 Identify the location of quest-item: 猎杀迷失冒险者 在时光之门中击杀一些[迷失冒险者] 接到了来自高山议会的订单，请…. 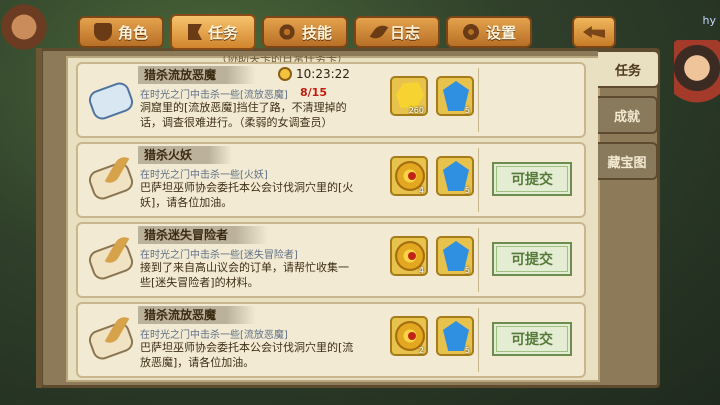
(331, 260).